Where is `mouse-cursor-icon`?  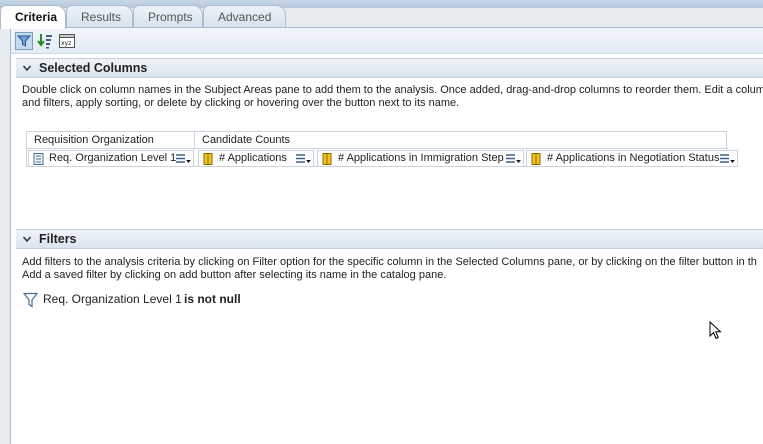
mouse-cursor-icon is located at coordinates (716, 332).